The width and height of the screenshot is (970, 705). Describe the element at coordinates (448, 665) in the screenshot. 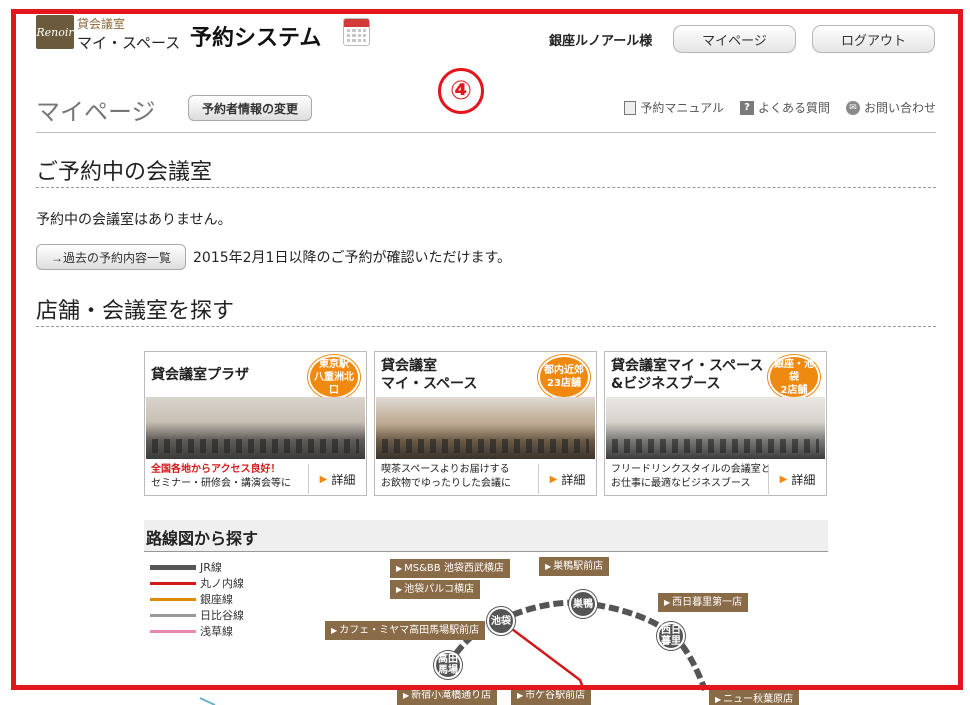

I see `station-takadanobaba: 高田 馬場` at that location.